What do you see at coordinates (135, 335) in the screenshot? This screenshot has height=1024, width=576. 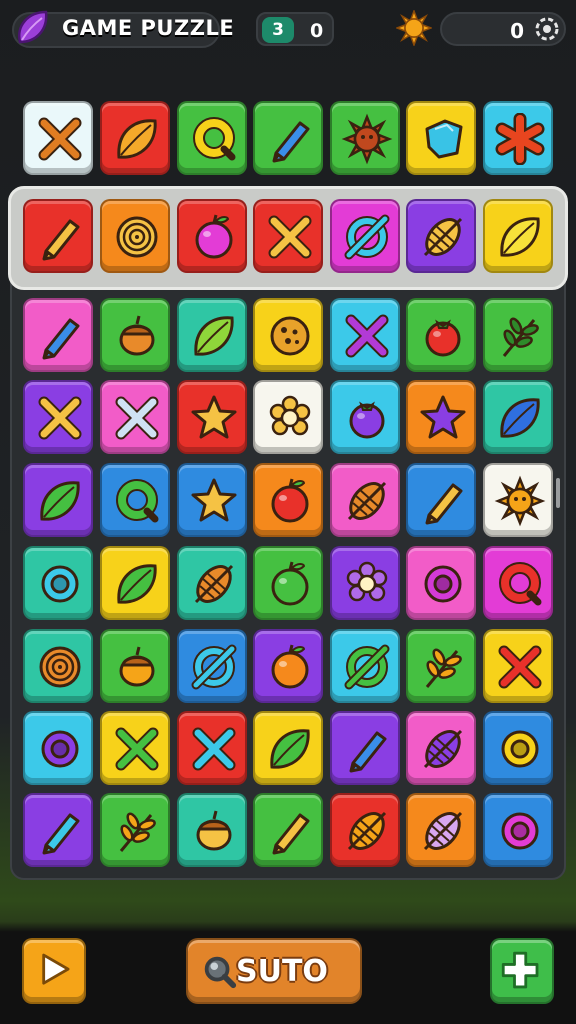 I see `tile-r3-c2` at bounding box center [135, 335].